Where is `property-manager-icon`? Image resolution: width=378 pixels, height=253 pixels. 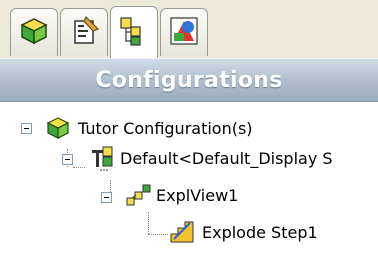 property-manager-icon is located at coordinates (84, 33).